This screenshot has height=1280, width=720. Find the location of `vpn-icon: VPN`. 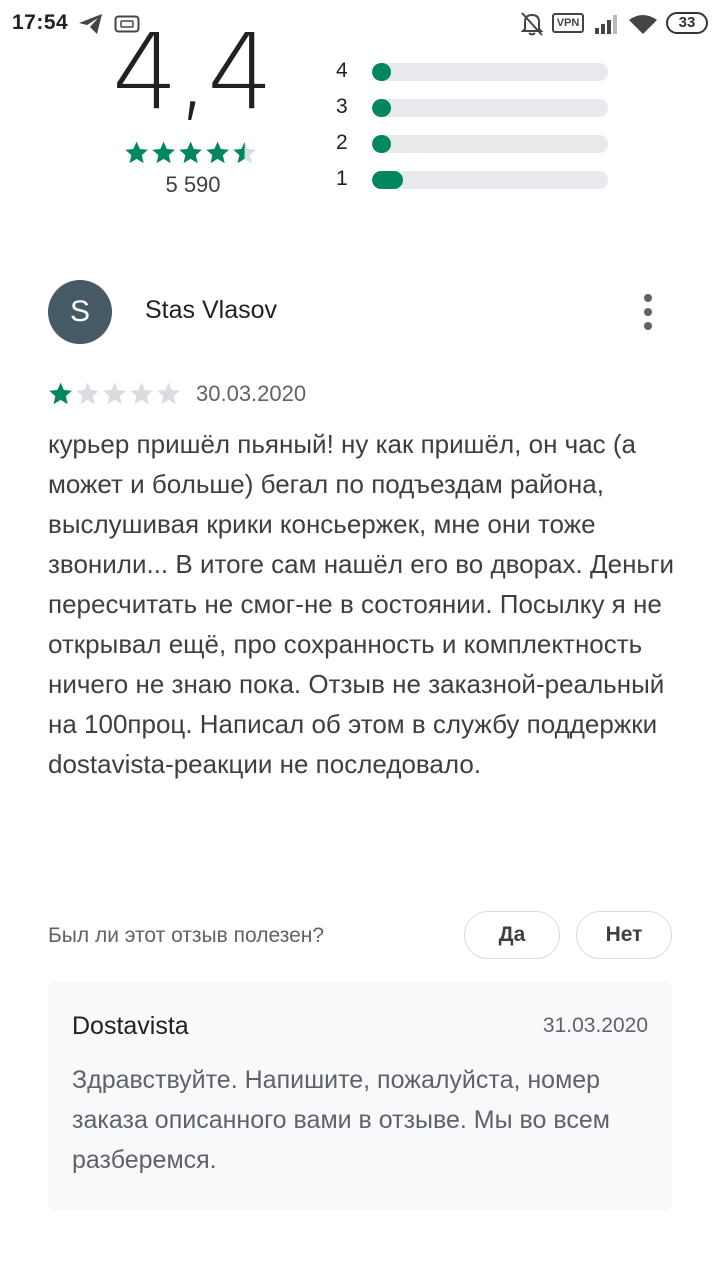

vpn-icon: VPN is located at coordinates (568, 23).